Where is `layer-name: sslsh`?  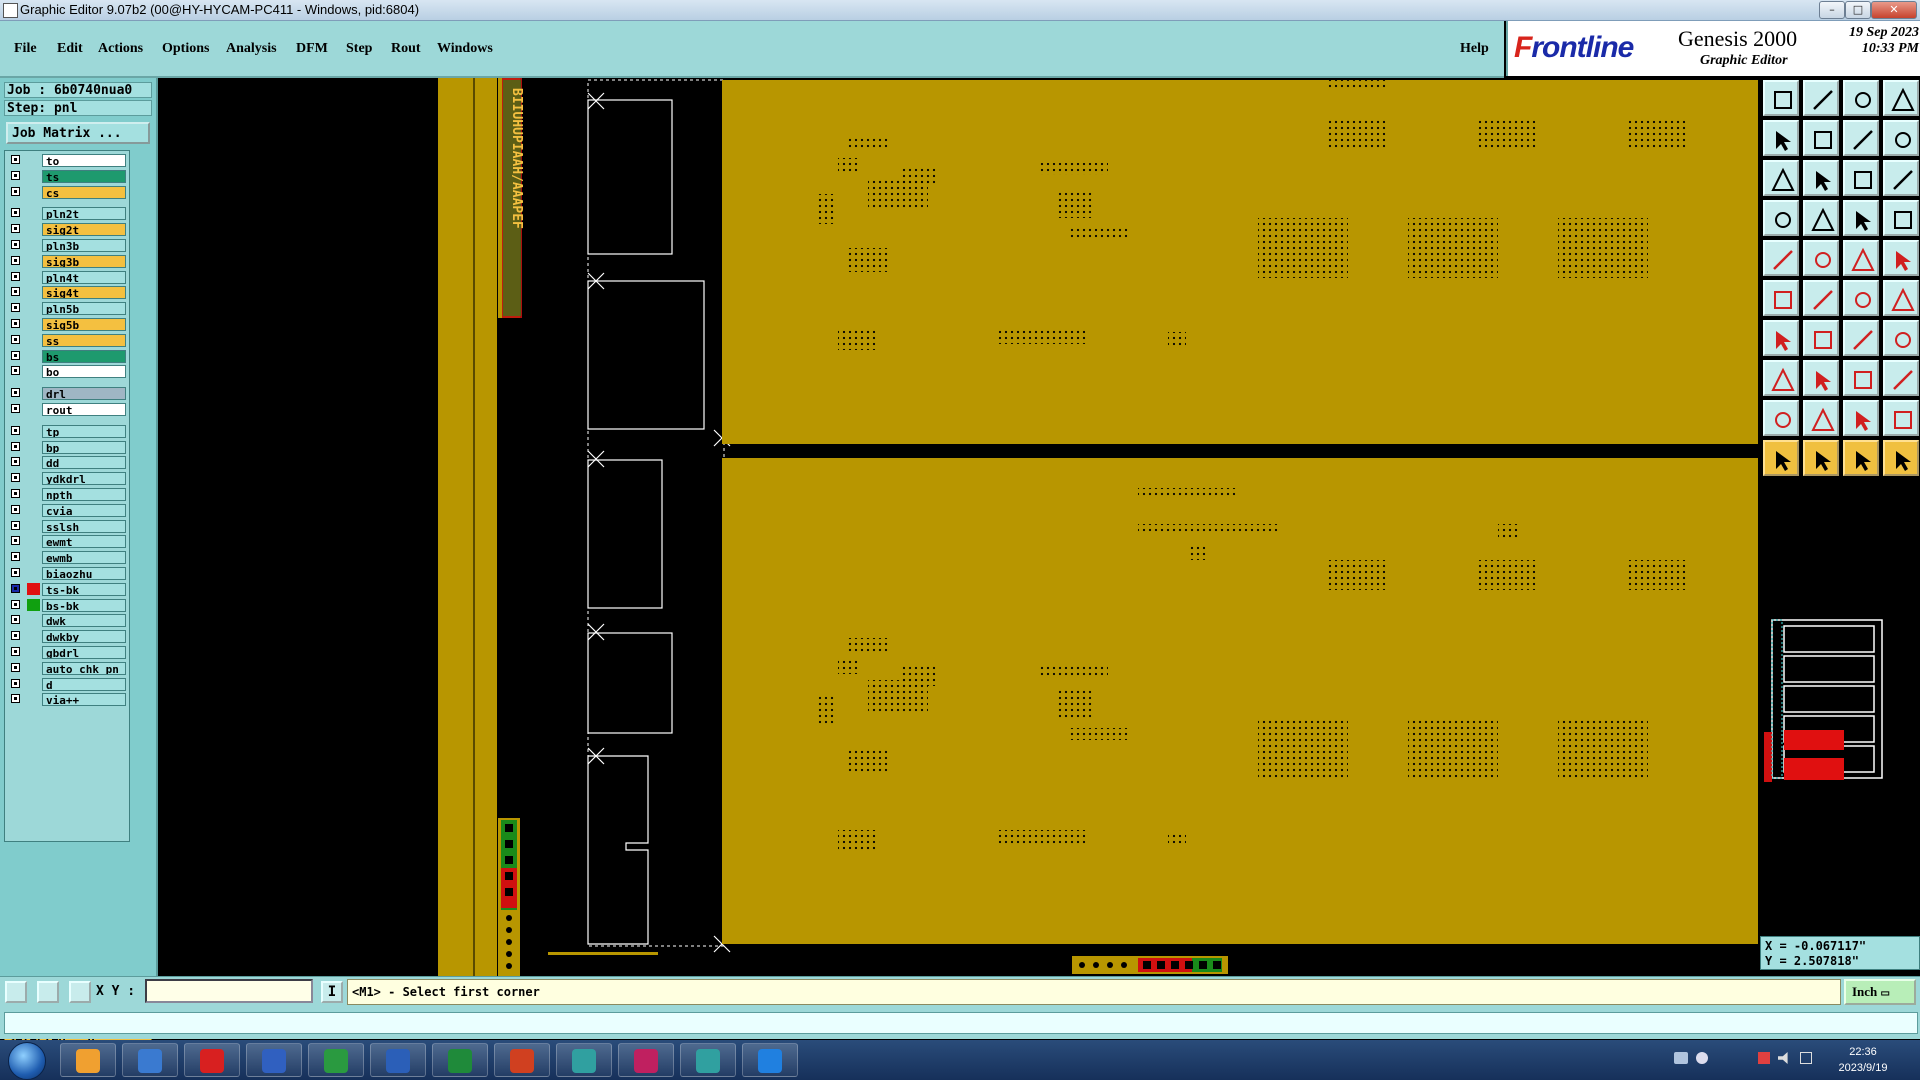 layer-name: sslsh is located at coordinates (84, 526).